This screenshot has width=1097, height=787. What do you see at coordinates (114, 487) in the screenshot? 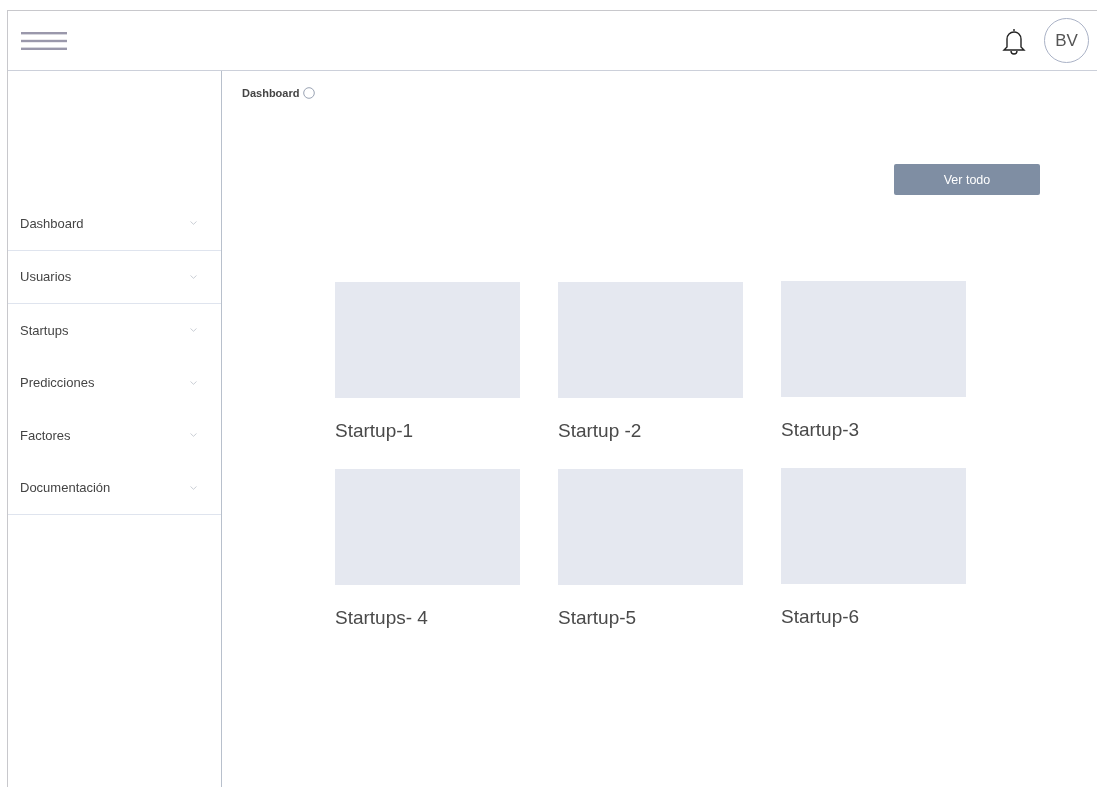
I see `sidebar-item: Documentación` at bounding box center [114, 487].